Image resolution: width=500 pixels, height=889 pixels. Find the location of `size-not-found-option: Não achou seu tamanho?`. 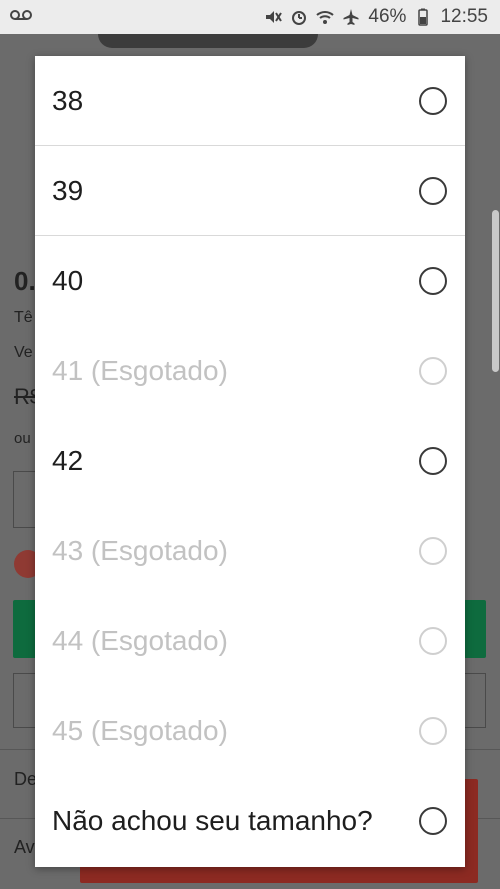

size-not-found-option: Não achou seu tamanho? is located at coordinates (250, 821).